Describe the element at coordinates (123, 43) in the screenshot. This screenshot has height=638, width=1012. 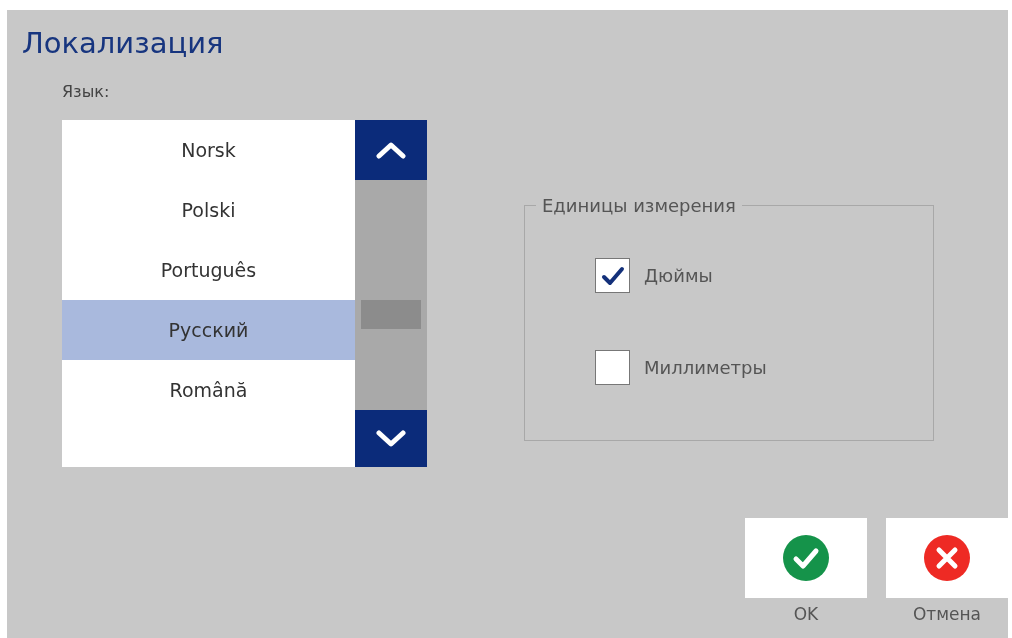
I see `dialog-title: Локализация` at that location.